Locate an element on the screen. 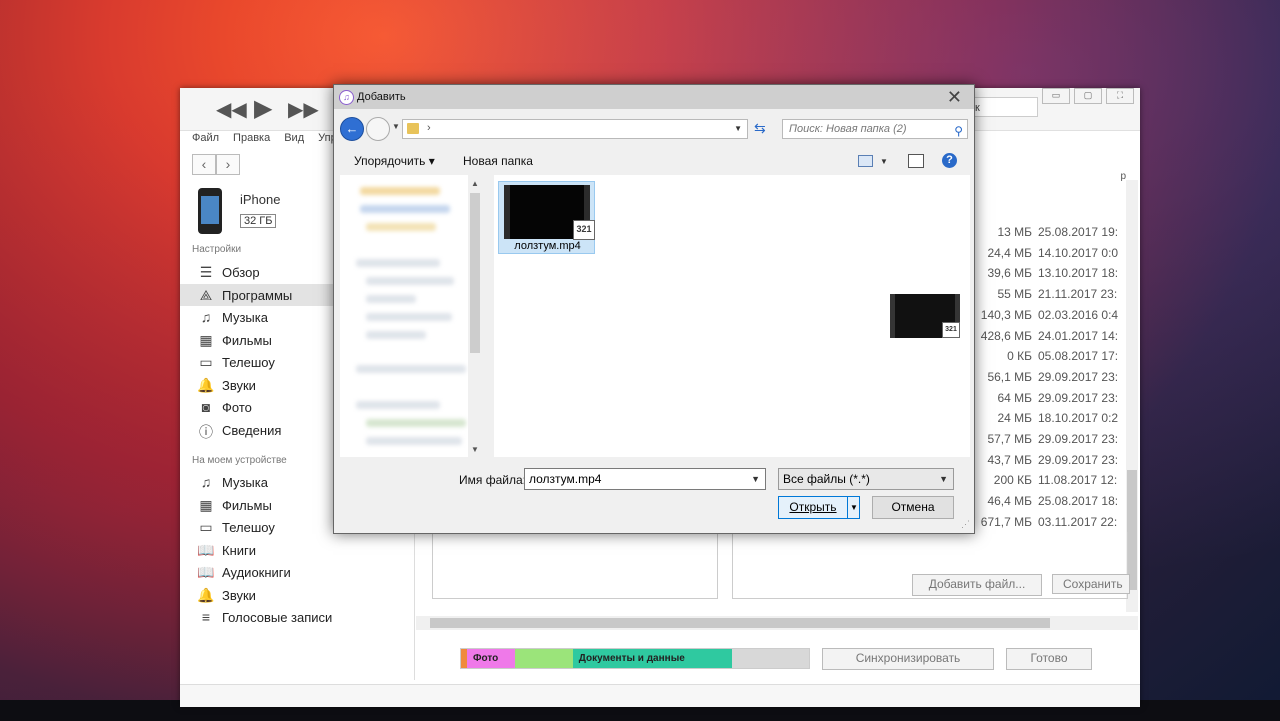 This screenshot has width=1280, height=721. file-size: 0 КБ is located at coordinates (1019, 356).